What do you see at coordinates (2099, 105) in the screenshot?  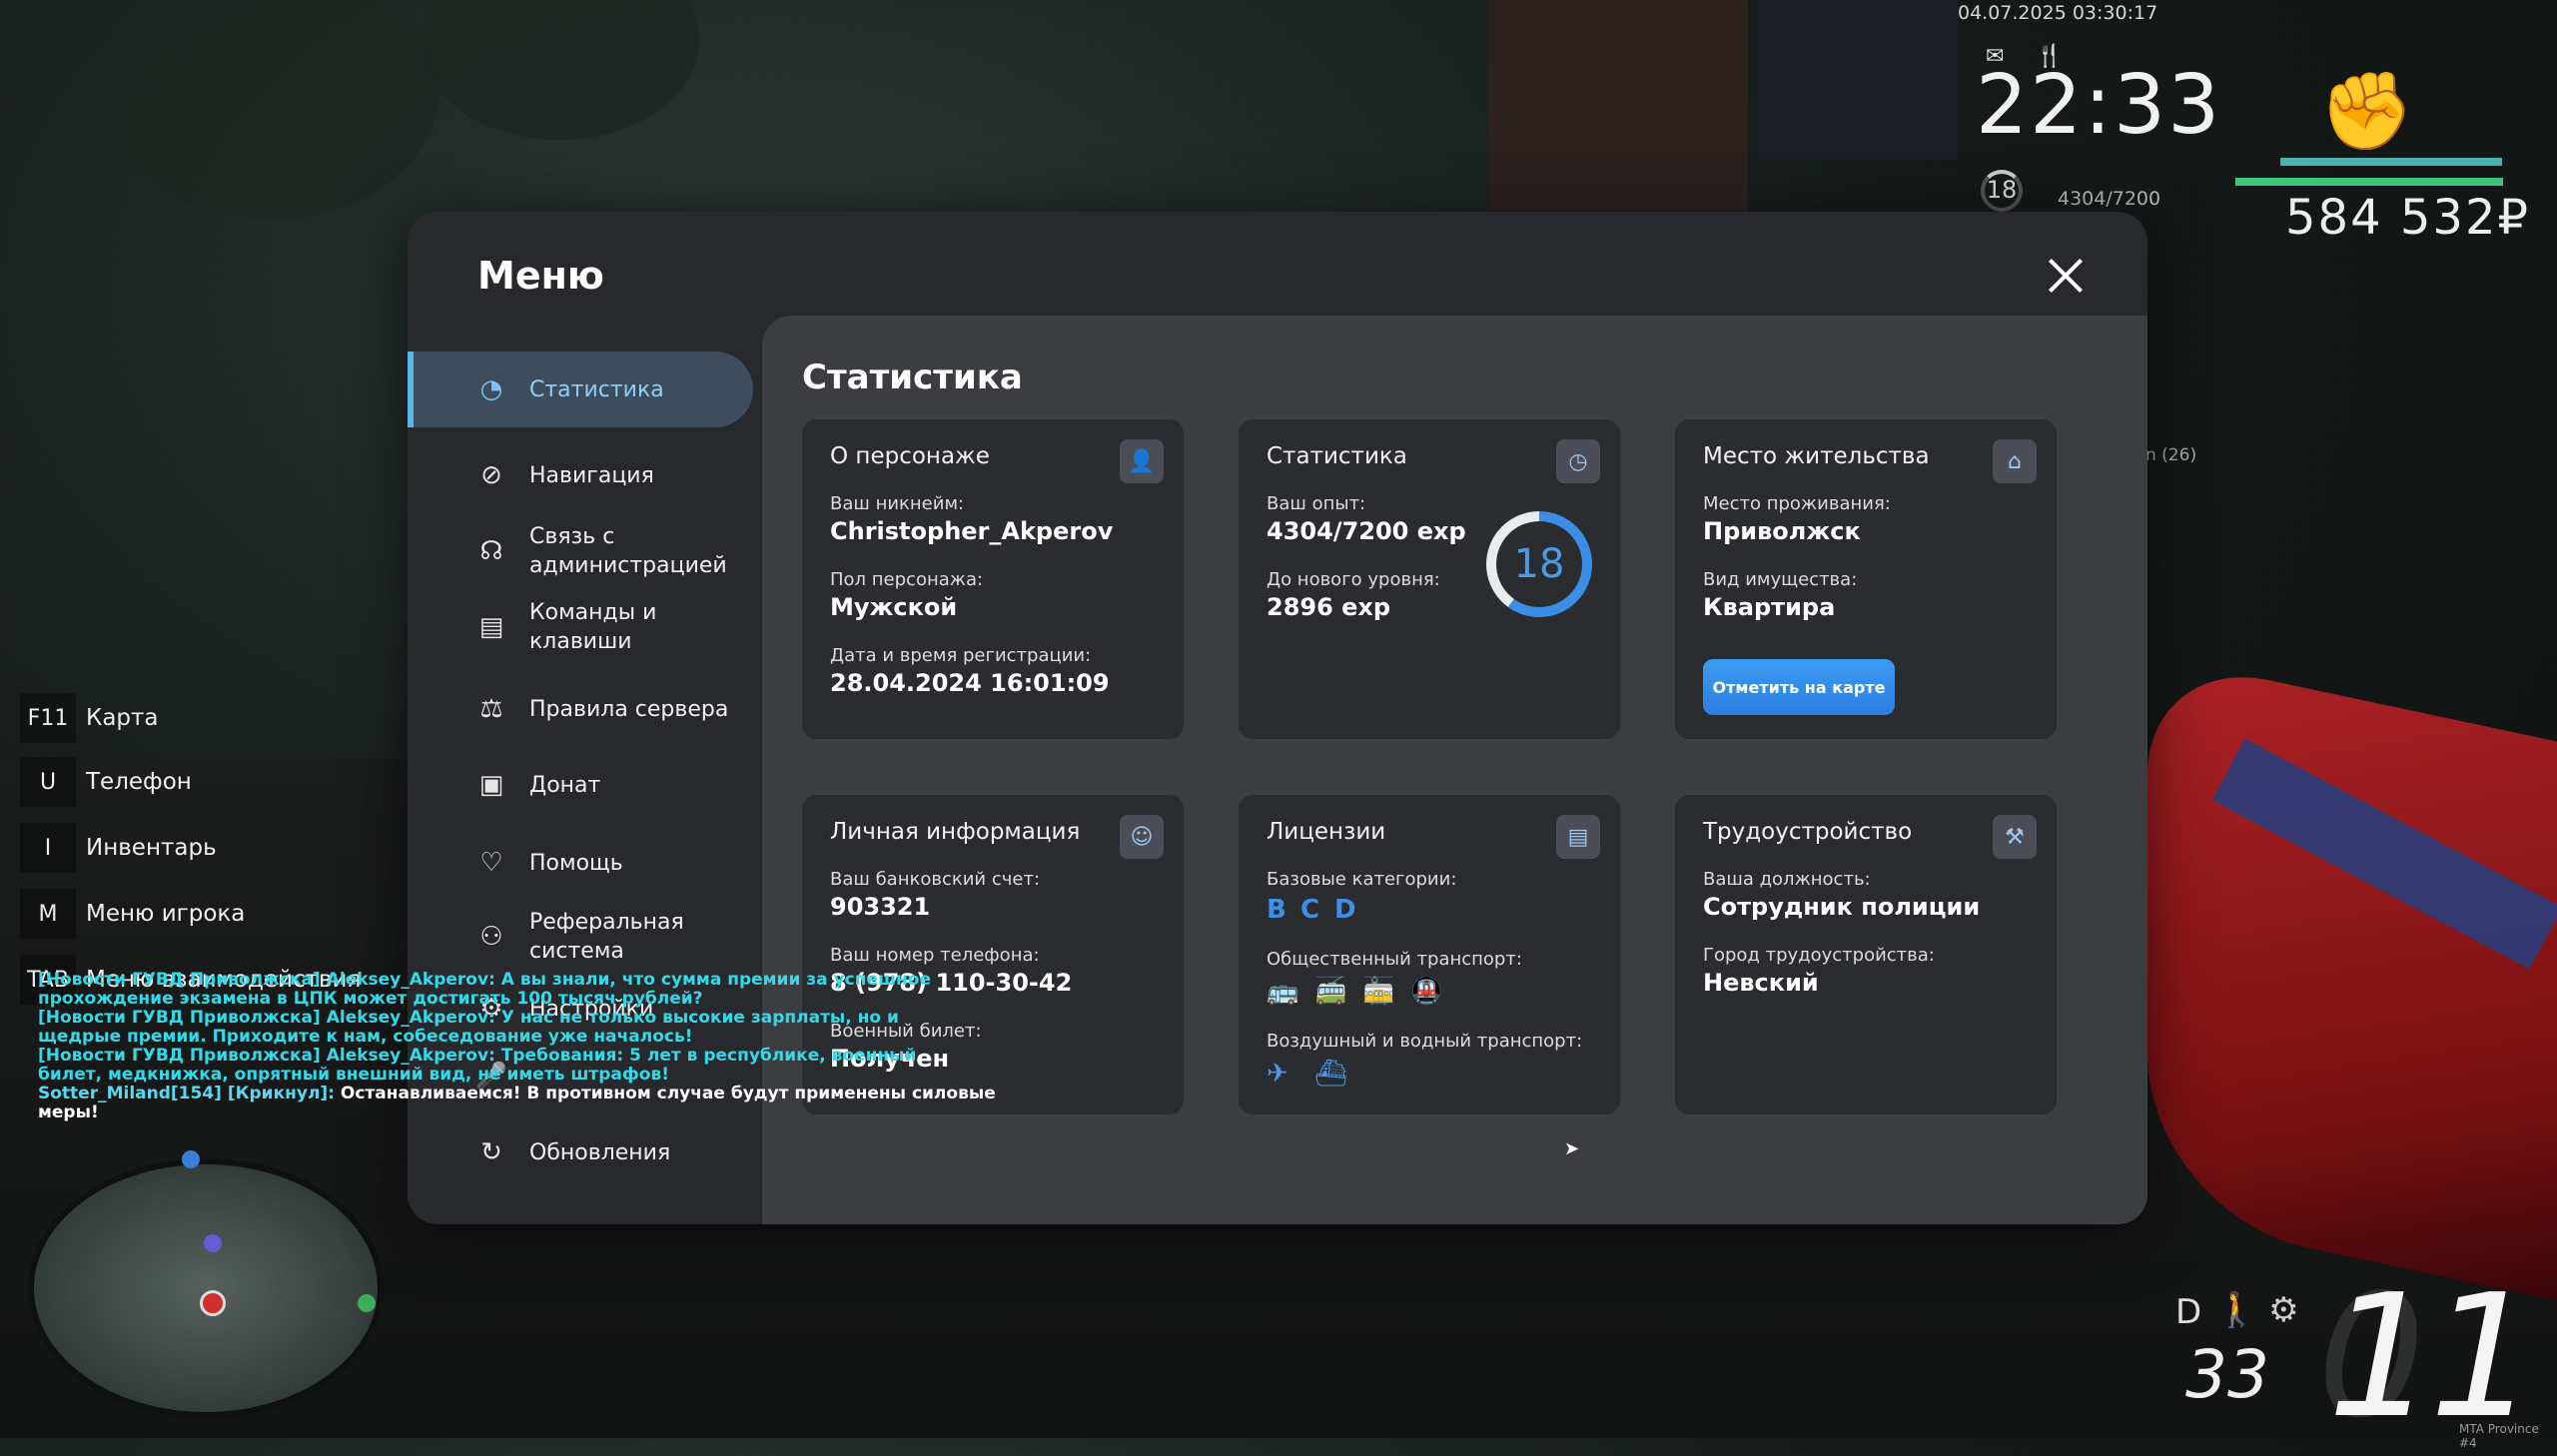 I see `hud-clock: 22:33` at bounding box center [2099, 105].